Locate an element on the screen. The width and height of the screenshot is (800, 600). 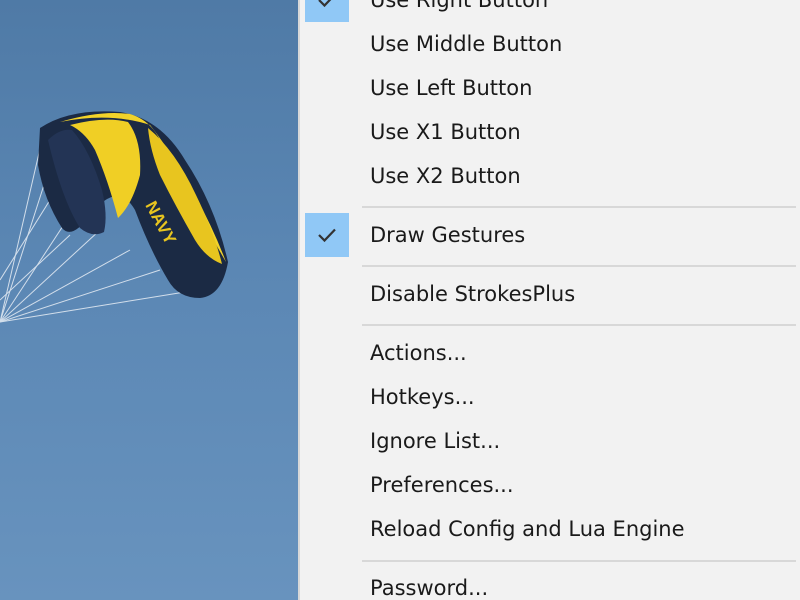
menu-item-use-left-button: Use Left Button is located at coordinates (550, 88).